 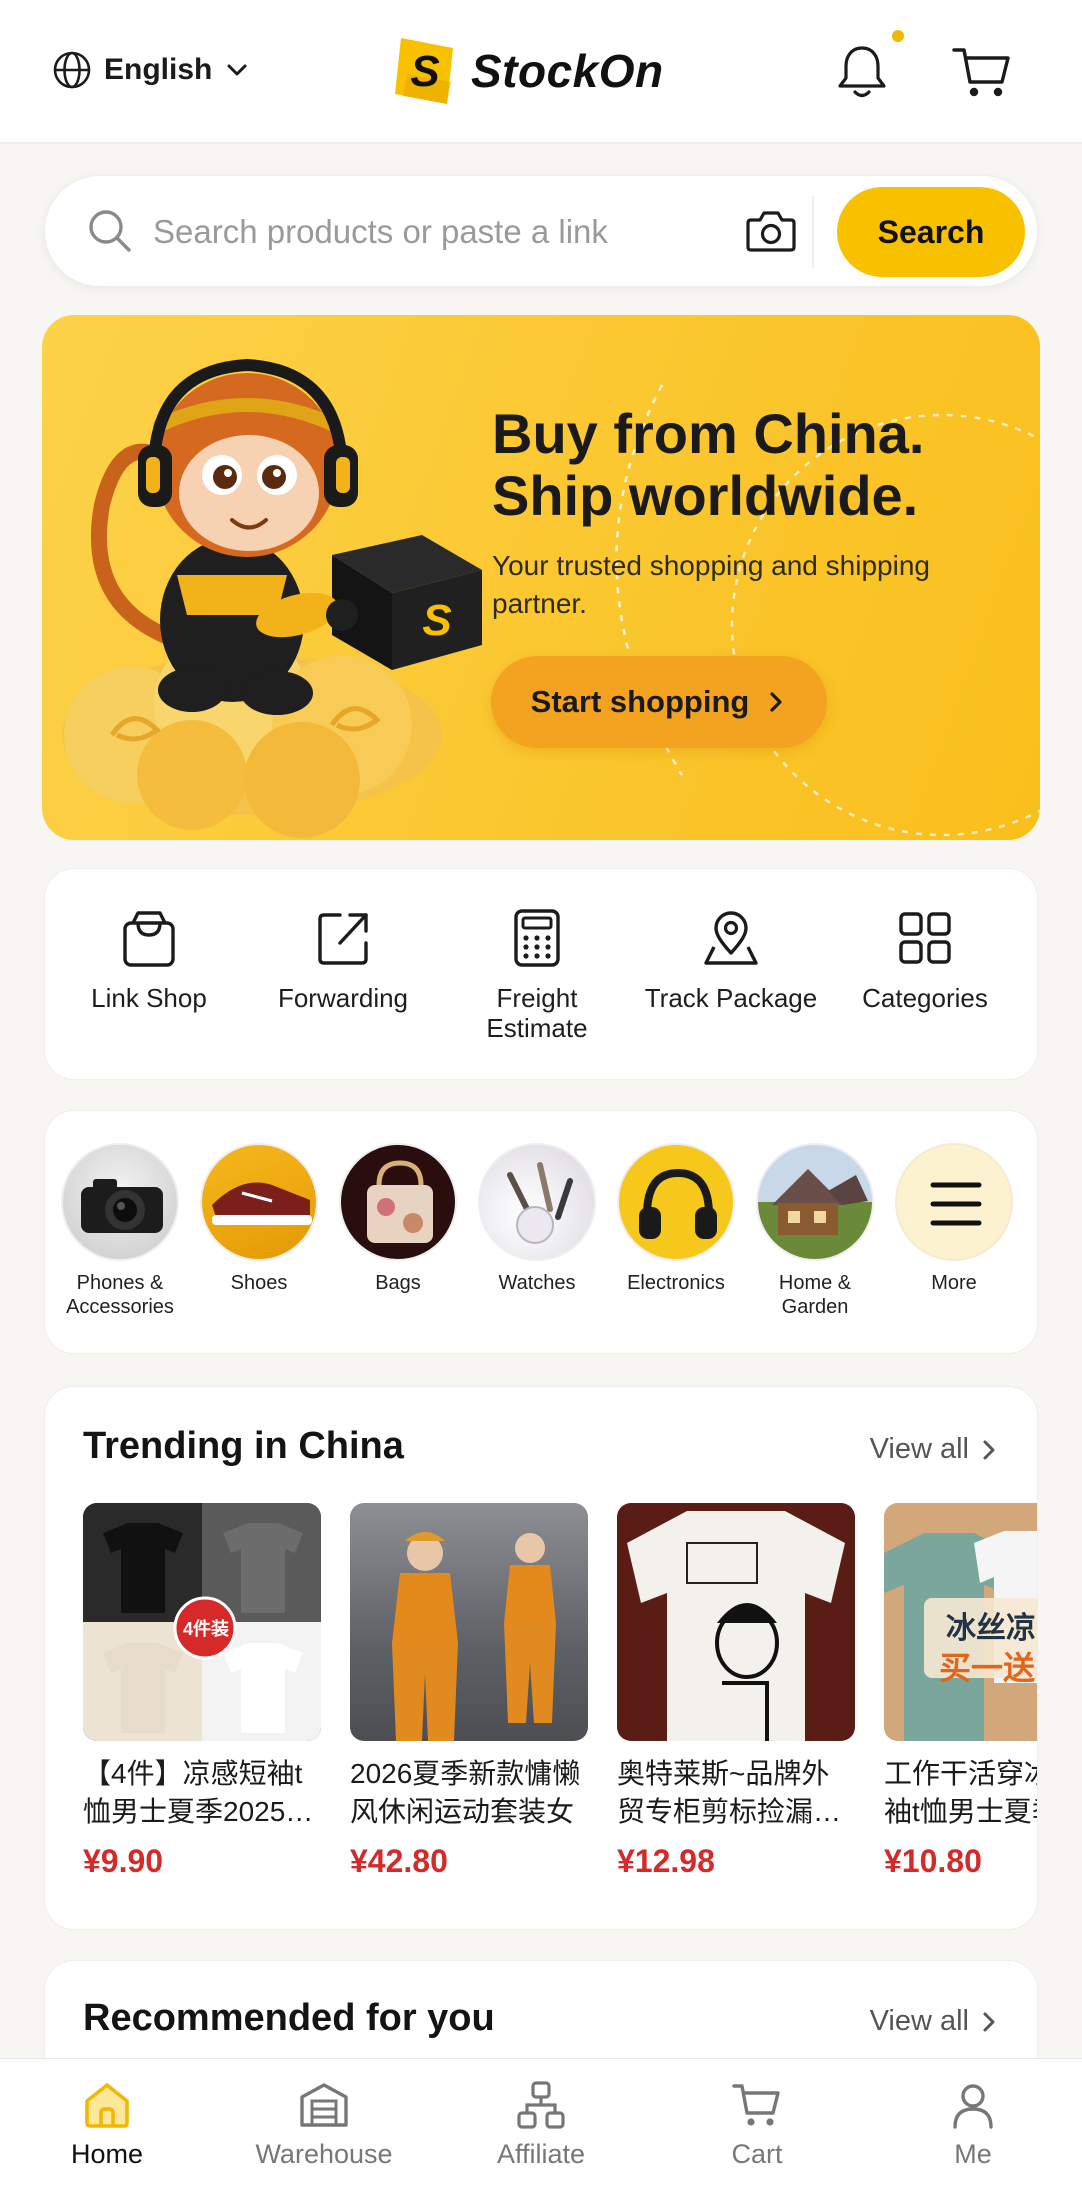 What do you see at coordinates (343, 998) in the screenshot?
I see `quick-action-label: Forwarding` at bounding box center [343, 998].